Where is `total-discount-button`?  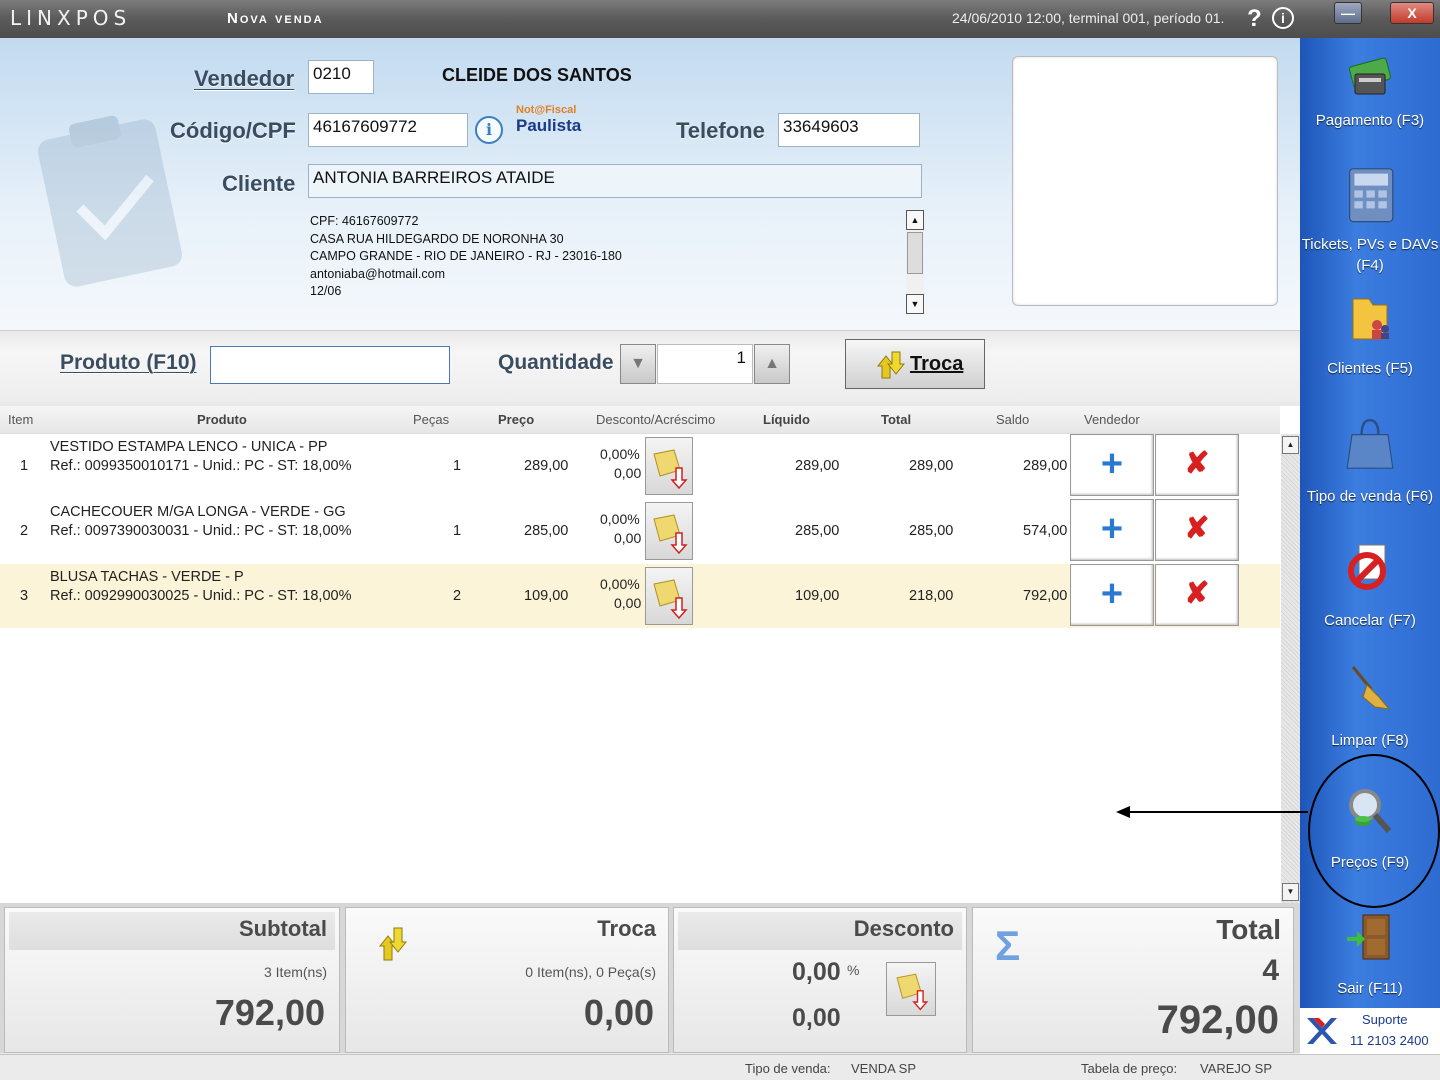 total-discount-button is located at coordinates (911, 989).